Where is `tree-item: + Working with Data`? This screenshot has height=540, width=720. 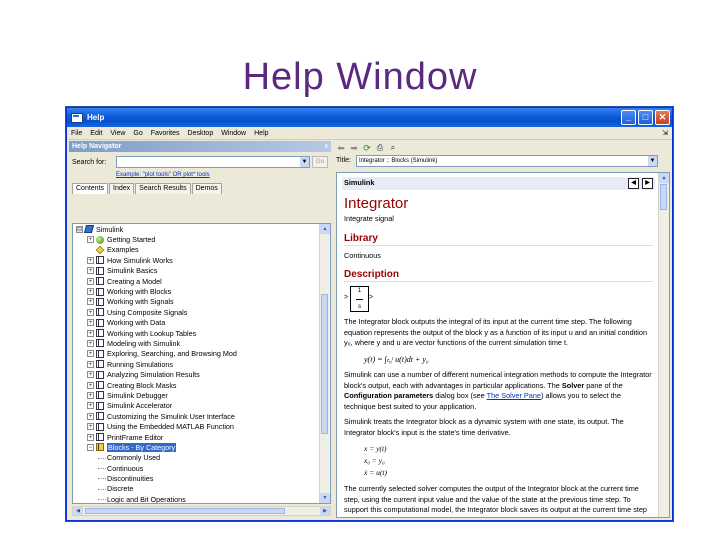
tree-item: + Working with Data is located at coordinates (196, 323).